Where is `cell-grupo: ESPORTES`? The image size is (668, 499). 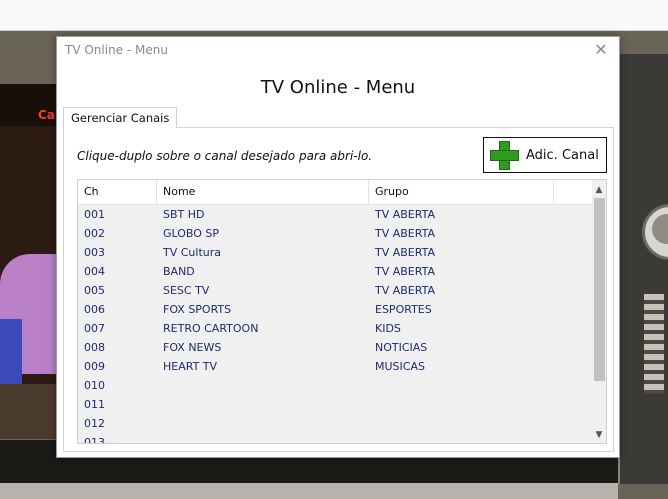
cell-grupo: ESPORTES is located at coordinates (403, 309).